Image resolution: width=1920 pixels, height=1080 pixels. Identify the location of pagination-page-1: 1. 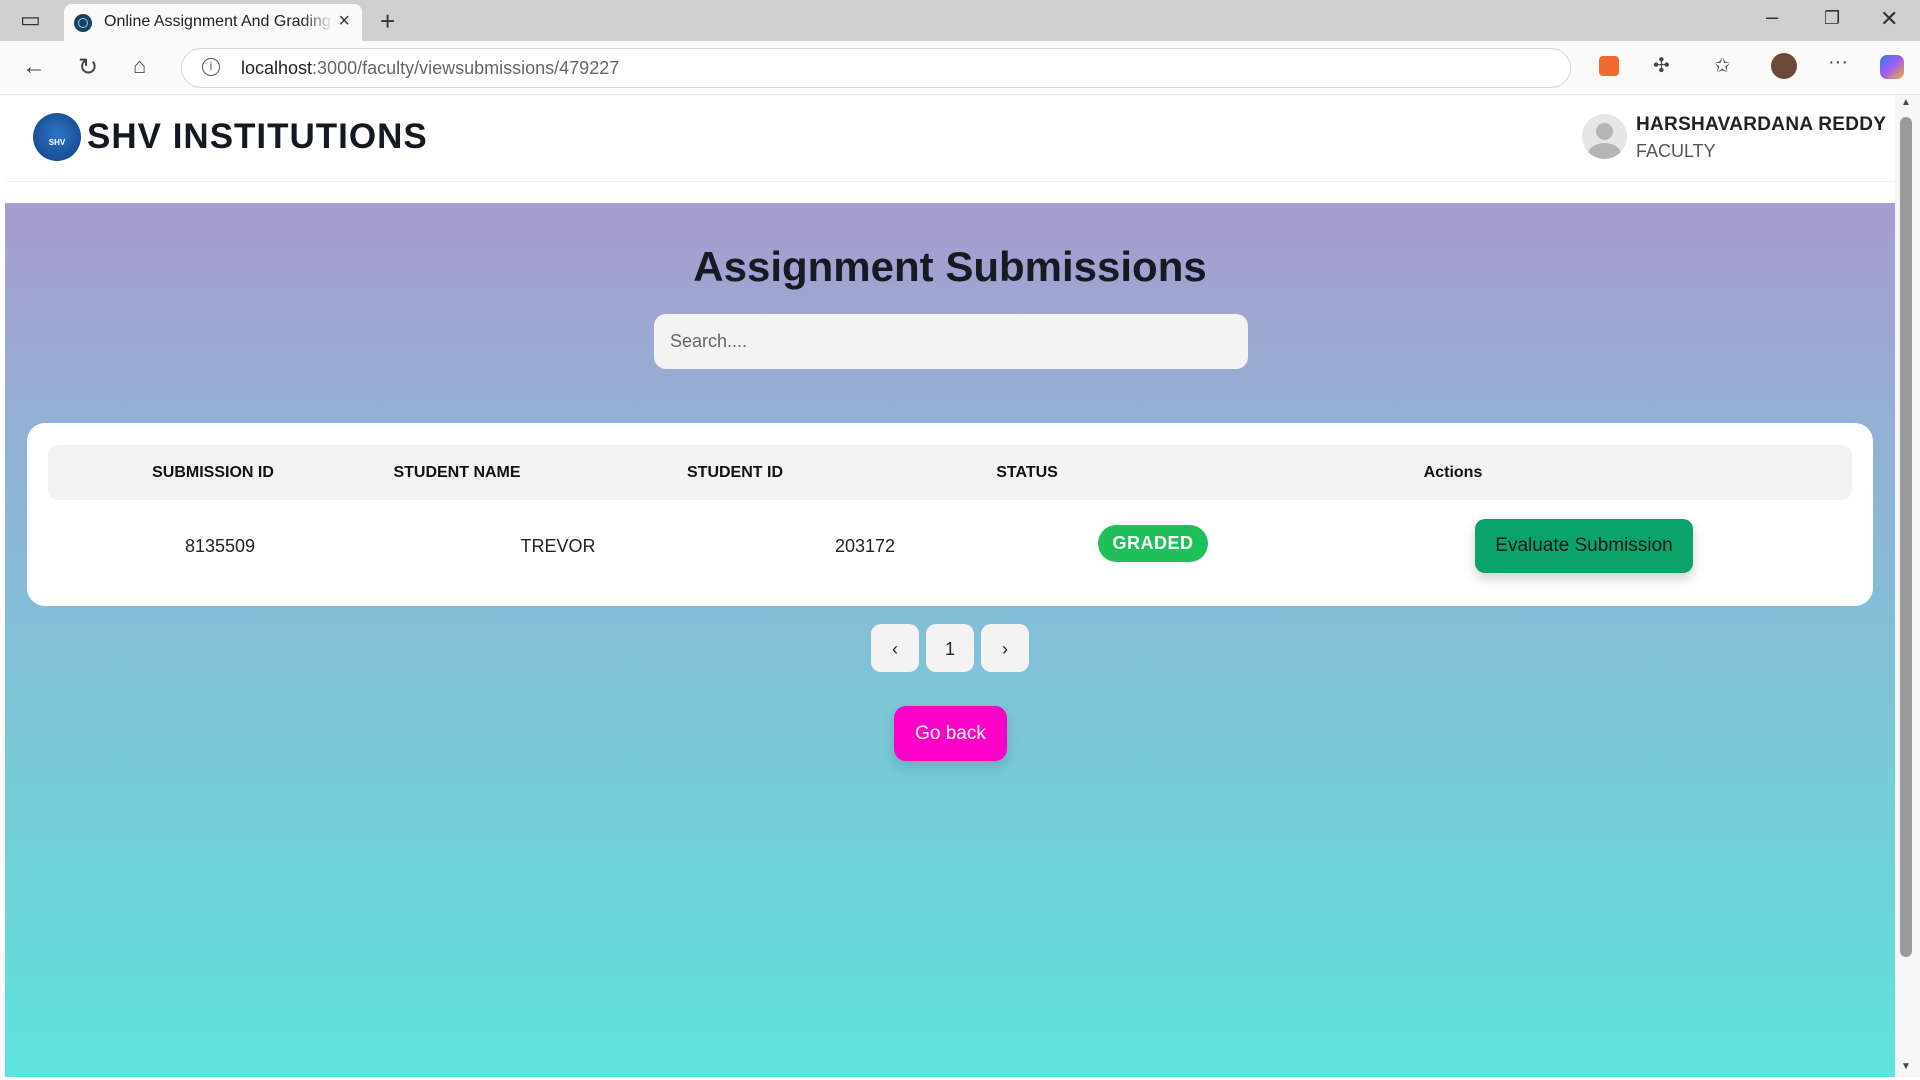
(950, 648).